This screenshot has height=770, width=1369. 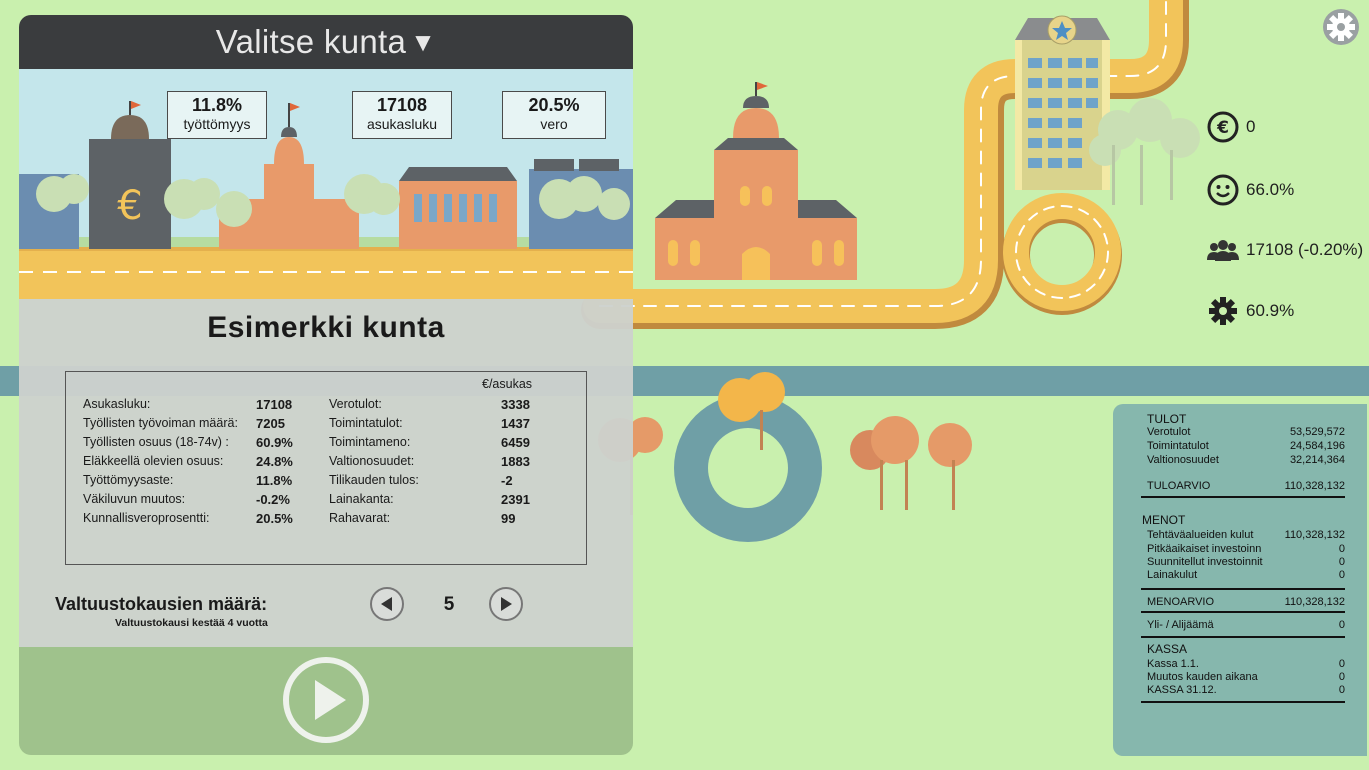 I want to click on budget-row: Suunnitellut investoinnit 0, so click(x=1246, y=562).